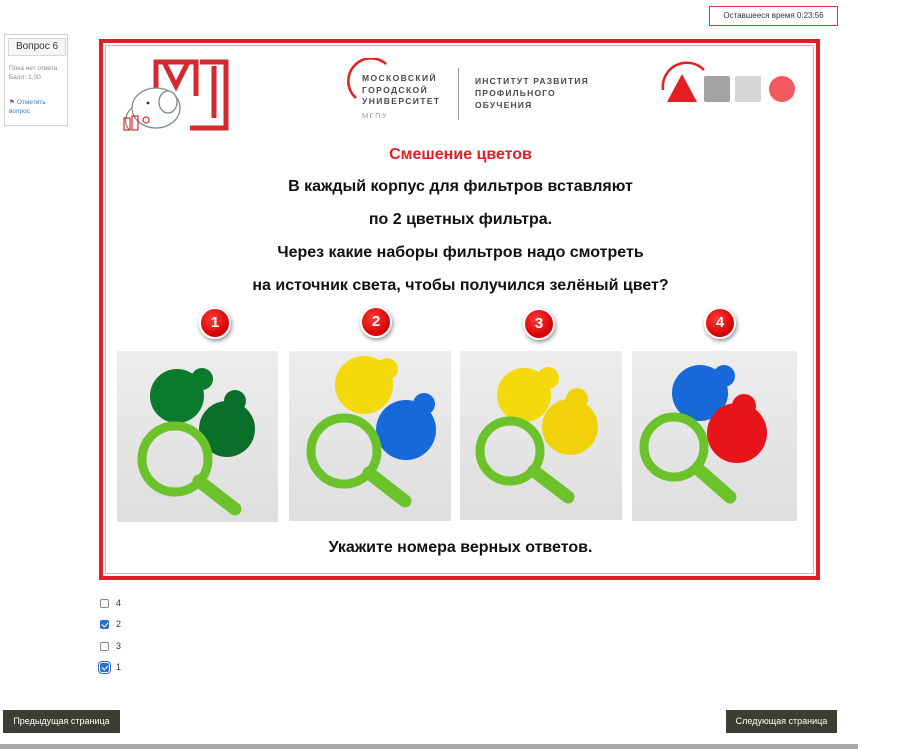 This screenshot has height=749, width=921. I want to click on picture-number-badge: 2, so click(376, 322).